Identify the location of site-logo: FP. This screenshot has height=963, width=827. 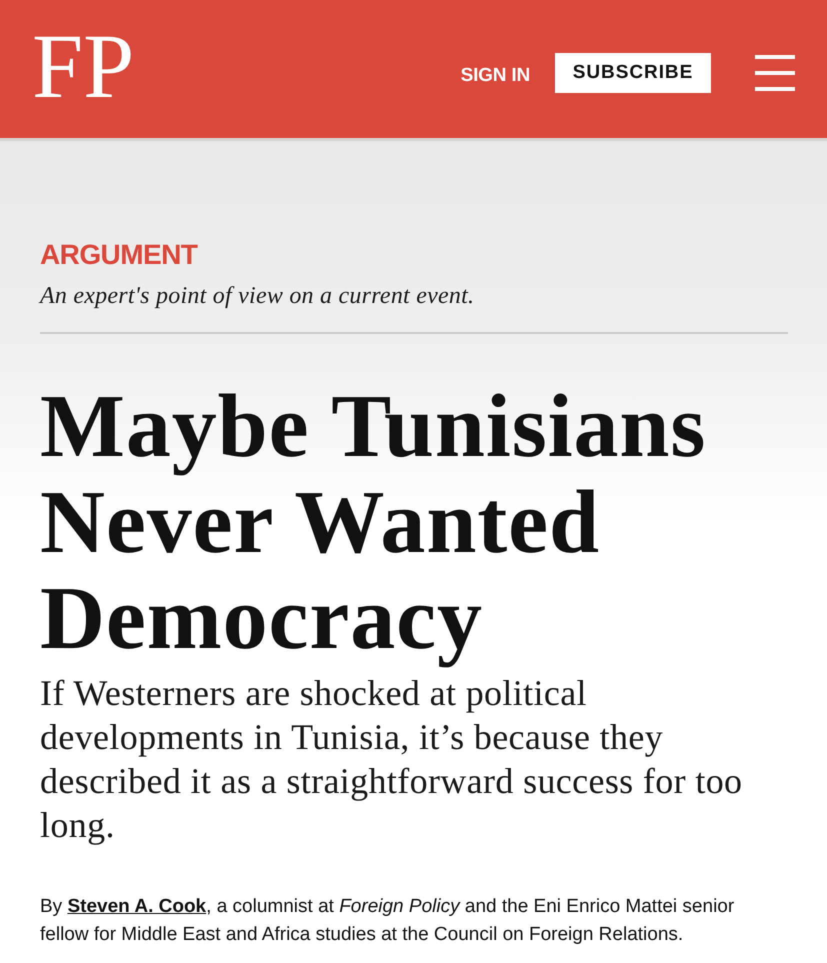
(83, 66).